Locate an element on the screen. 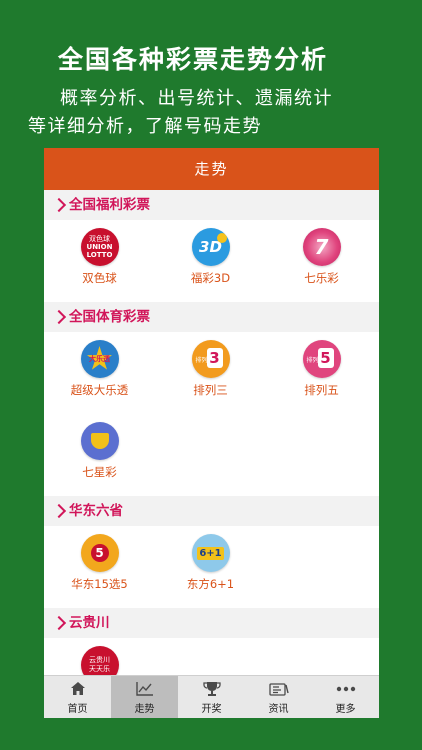 This screenshot has width=422, height=750. qixingcai-icon is located at coordinates (99, 441).